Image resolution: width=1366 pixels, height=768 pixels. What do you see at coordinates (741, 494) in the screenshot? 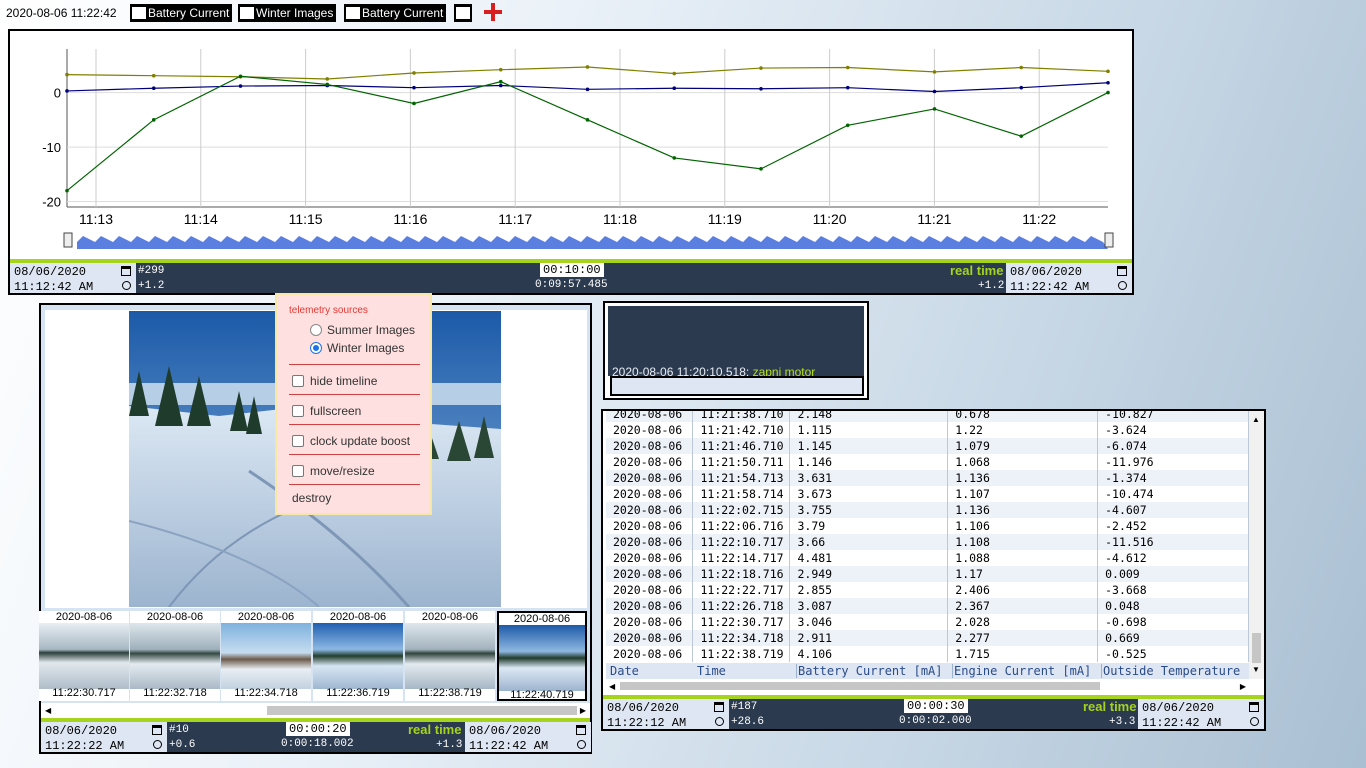
I see `table-cell: 11:21:58.714` at bounding box center [741, 494].